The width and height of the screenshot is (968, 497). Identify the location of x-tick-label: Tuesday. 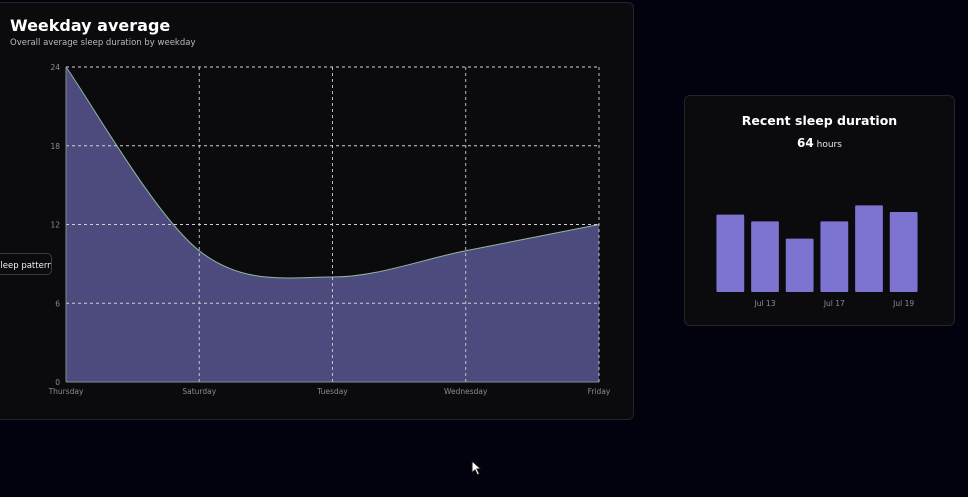
(332, 391).